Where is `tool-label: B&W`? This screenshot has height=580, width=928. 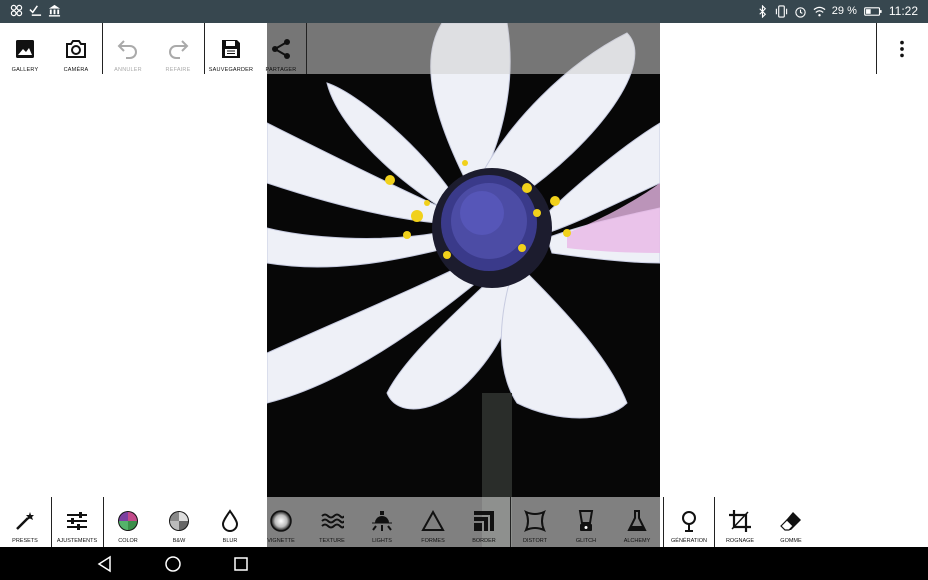 tool-label: B&W is located at coordinates (179, 541).